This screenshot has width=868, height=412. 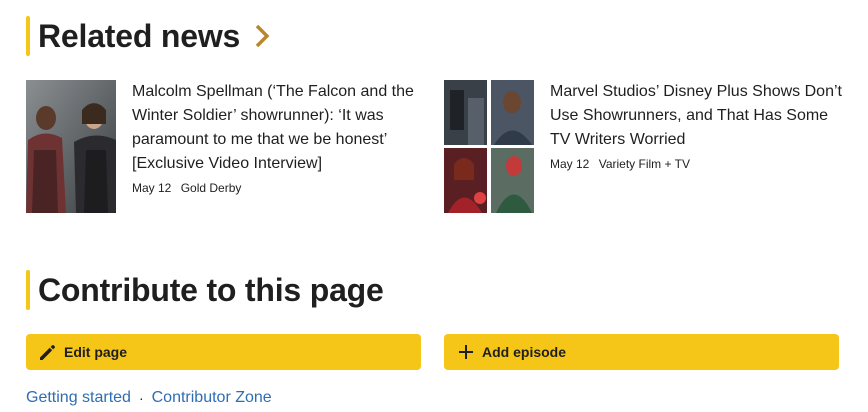 What do you see at coordinates (644, 164) in the screenshot?
I see `news-source: Variety Film + TV` at bounding box center [644, 164].